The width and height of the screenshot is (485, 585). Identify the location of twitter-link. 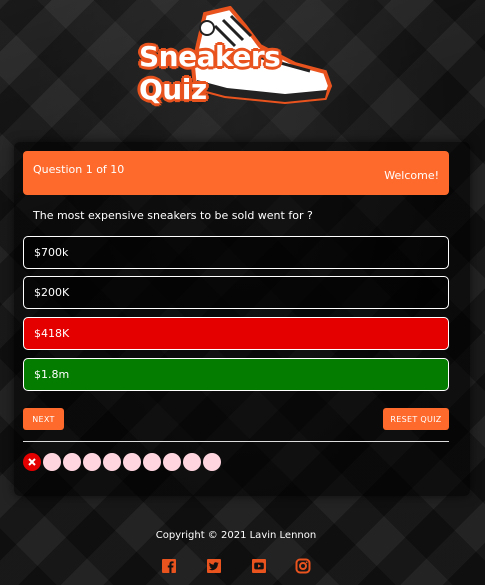
(214, 566).